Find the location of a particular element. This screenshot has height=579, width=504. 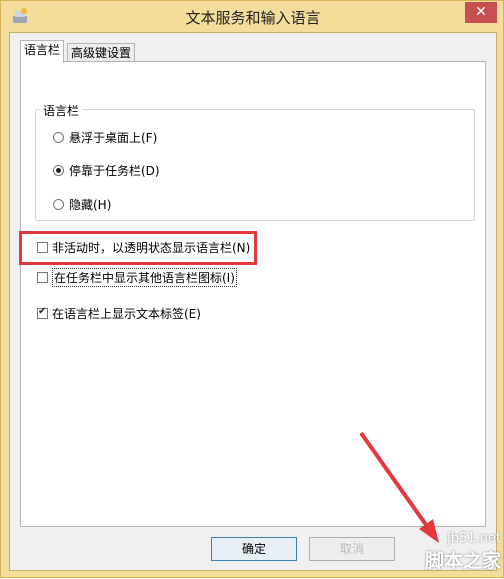

watermark-site: jb51.net is located at coordinates (474, 538).